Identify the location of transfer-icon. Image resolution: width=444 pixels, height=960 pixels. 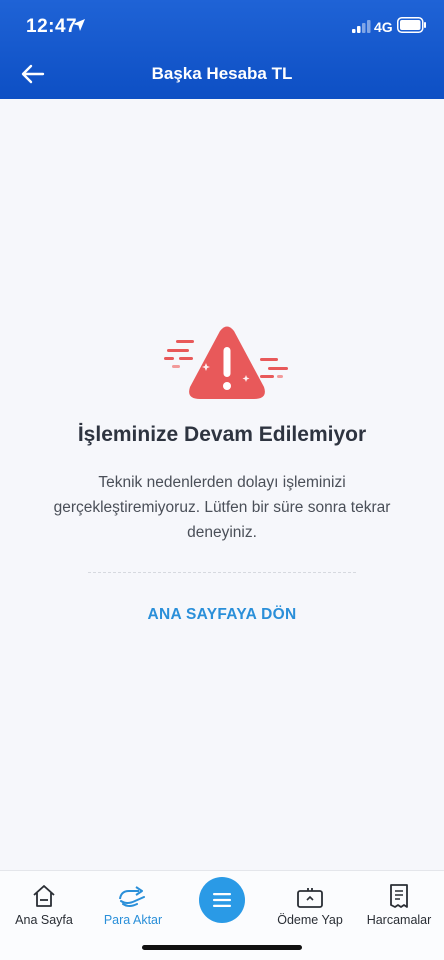
(132, 896).